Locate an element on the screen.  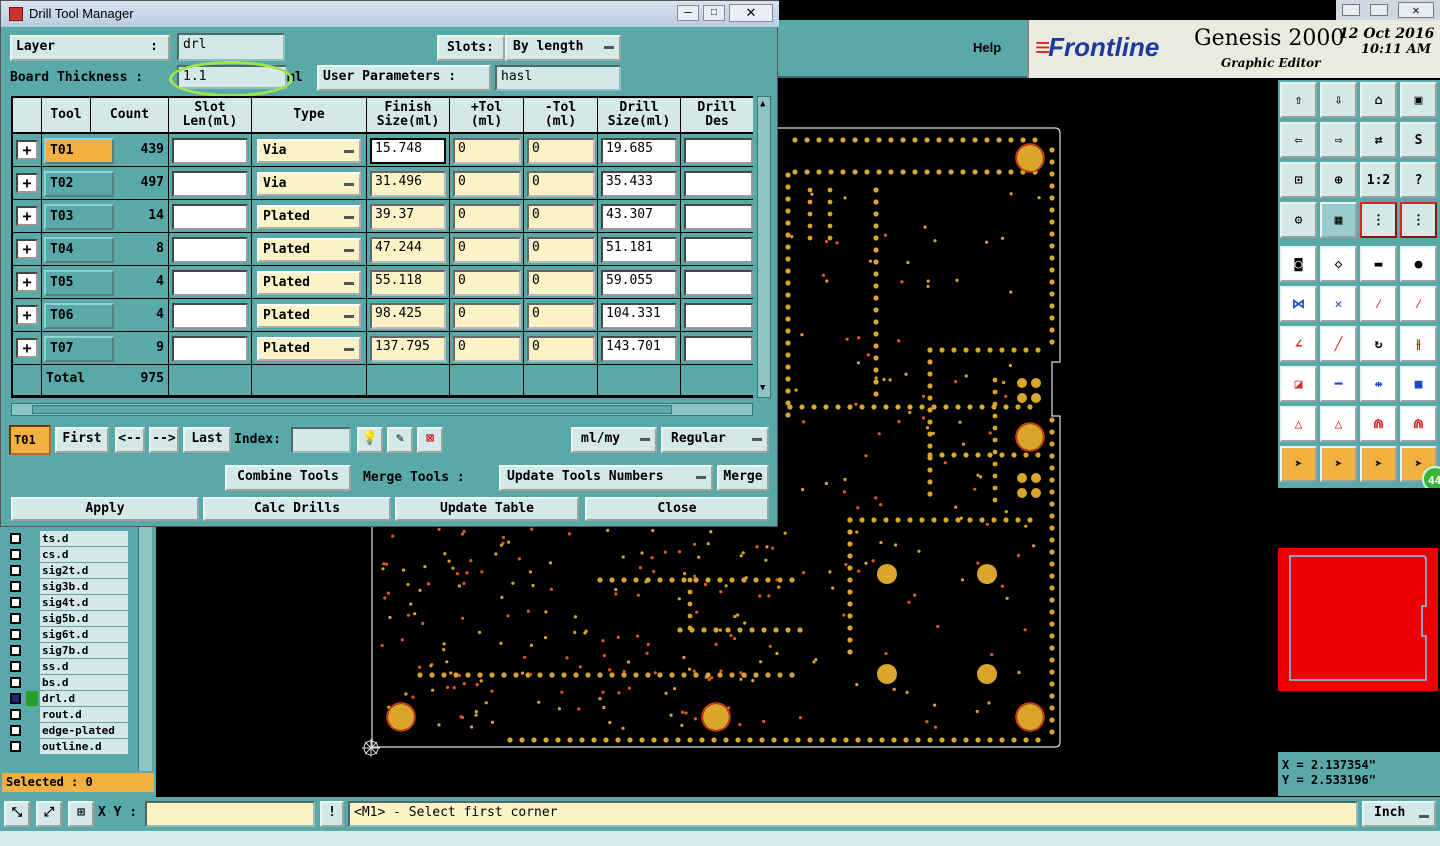
calc-drills-button: Calc Drills is located at coordinates (297, 509).